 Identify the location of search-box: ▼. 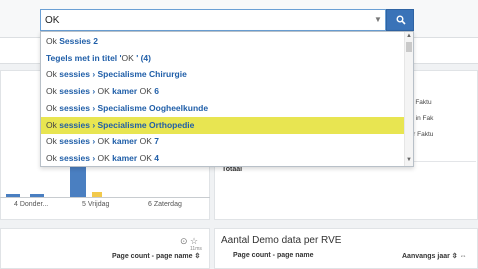
(213, 20).